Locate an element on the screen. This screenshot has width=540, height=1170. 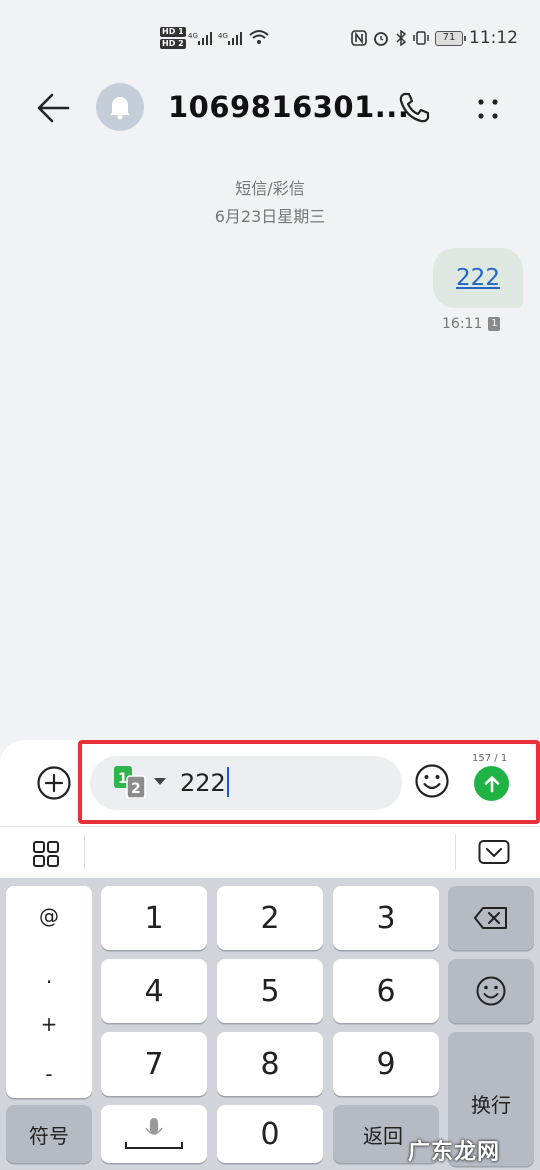
hd1-label: HD 1 is located at coordinates (173, 32).